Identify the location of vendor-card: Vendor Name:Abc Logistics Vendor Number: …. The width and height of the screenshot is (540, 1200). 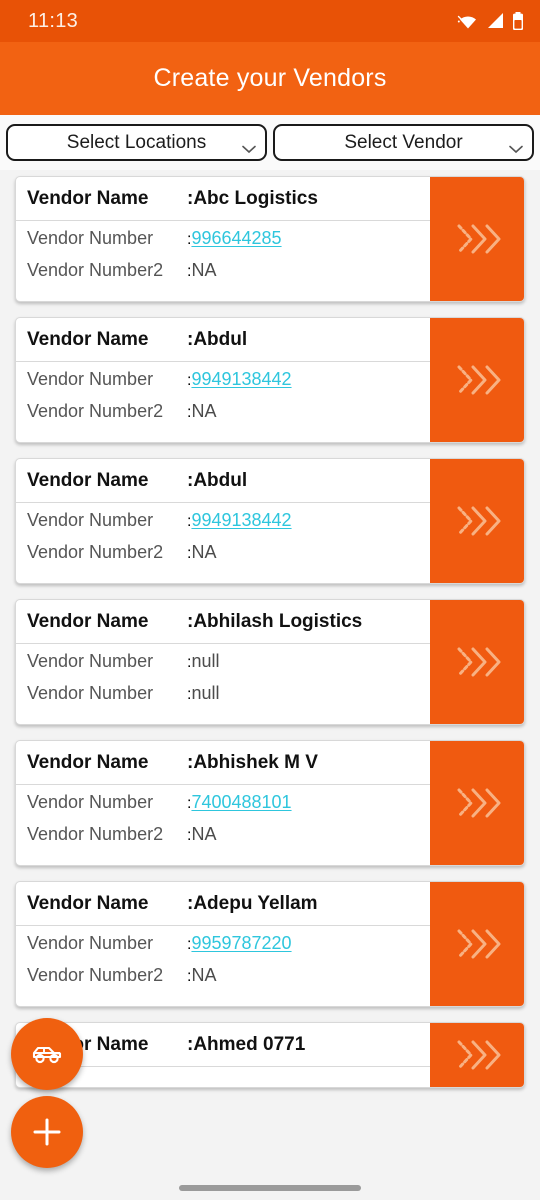
(270, 239).